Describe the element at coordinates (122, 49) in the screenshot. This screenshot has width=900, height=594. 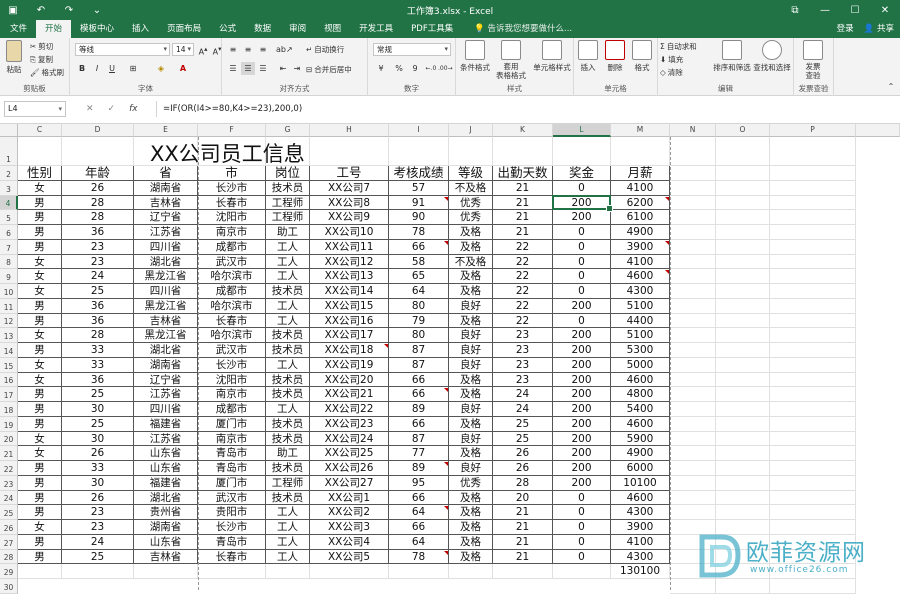
I see `font-name-select: 等线` at that location.